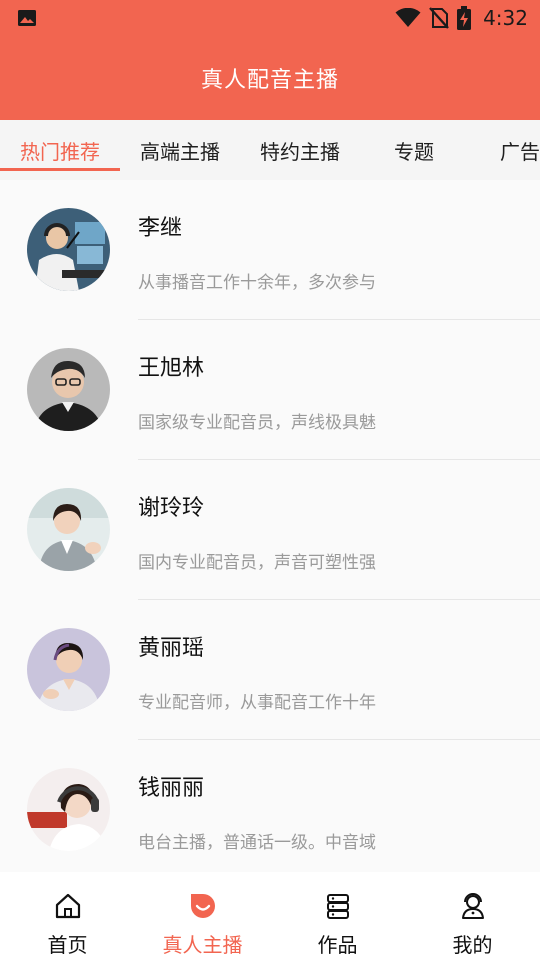 The width and height of the screenshot is (540, 960). I want to click on anchor-description: 专业配音师，从事配音工作十年, so click(257, 703).